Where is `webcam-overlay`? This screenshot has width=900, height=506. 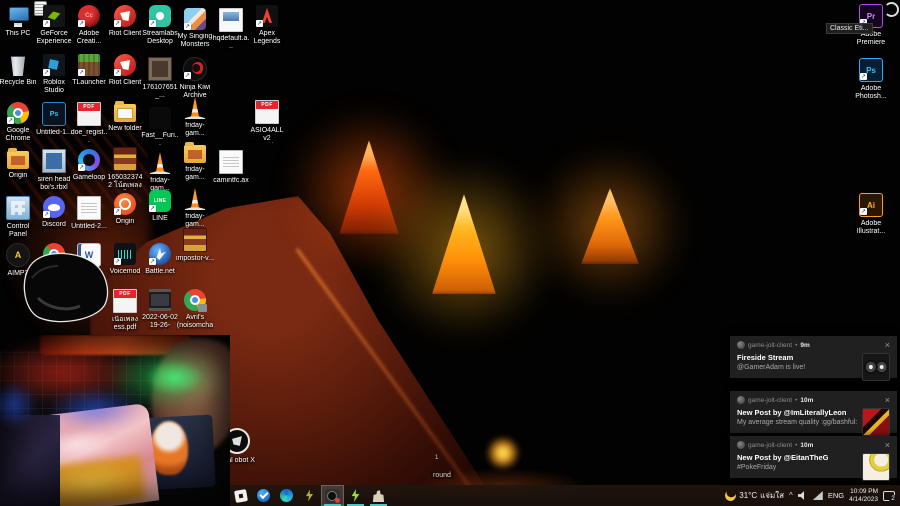
webcam-overlay is located at coordinates (115, 420).